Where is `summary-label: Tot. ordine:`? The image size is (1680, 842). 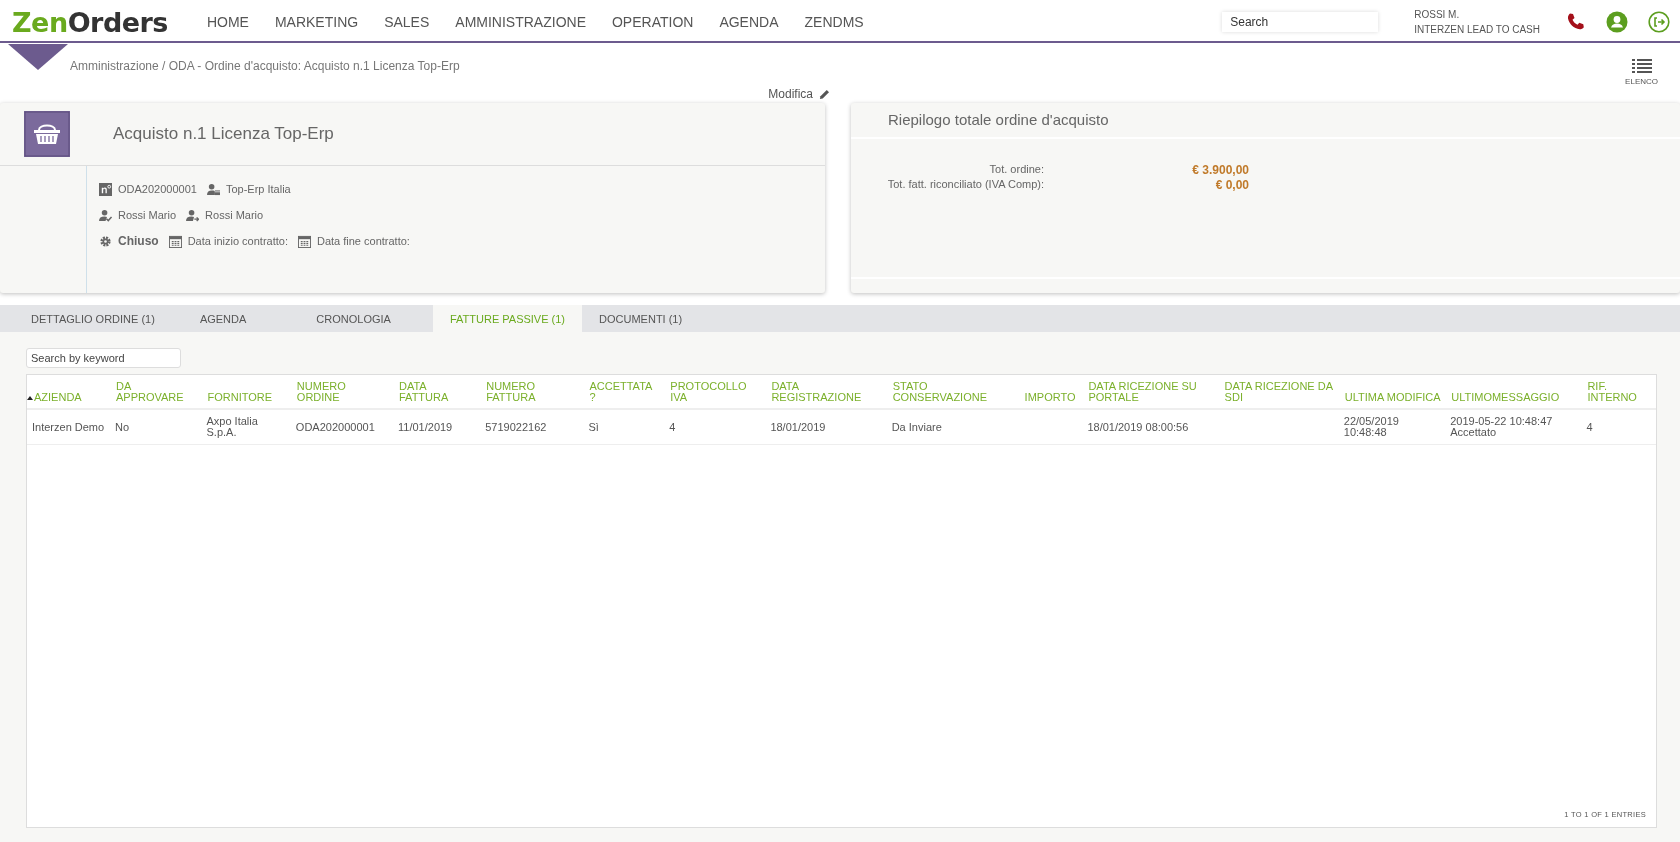
summary-label: Tot. ordine: is located at coordinates (1016, 170).